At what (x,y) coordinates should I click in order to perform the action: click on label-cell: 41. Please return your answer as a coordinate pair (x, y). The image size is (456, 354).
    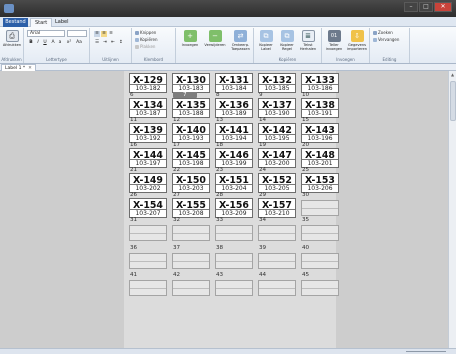
    Looking at the image, I should click on (148, 285).